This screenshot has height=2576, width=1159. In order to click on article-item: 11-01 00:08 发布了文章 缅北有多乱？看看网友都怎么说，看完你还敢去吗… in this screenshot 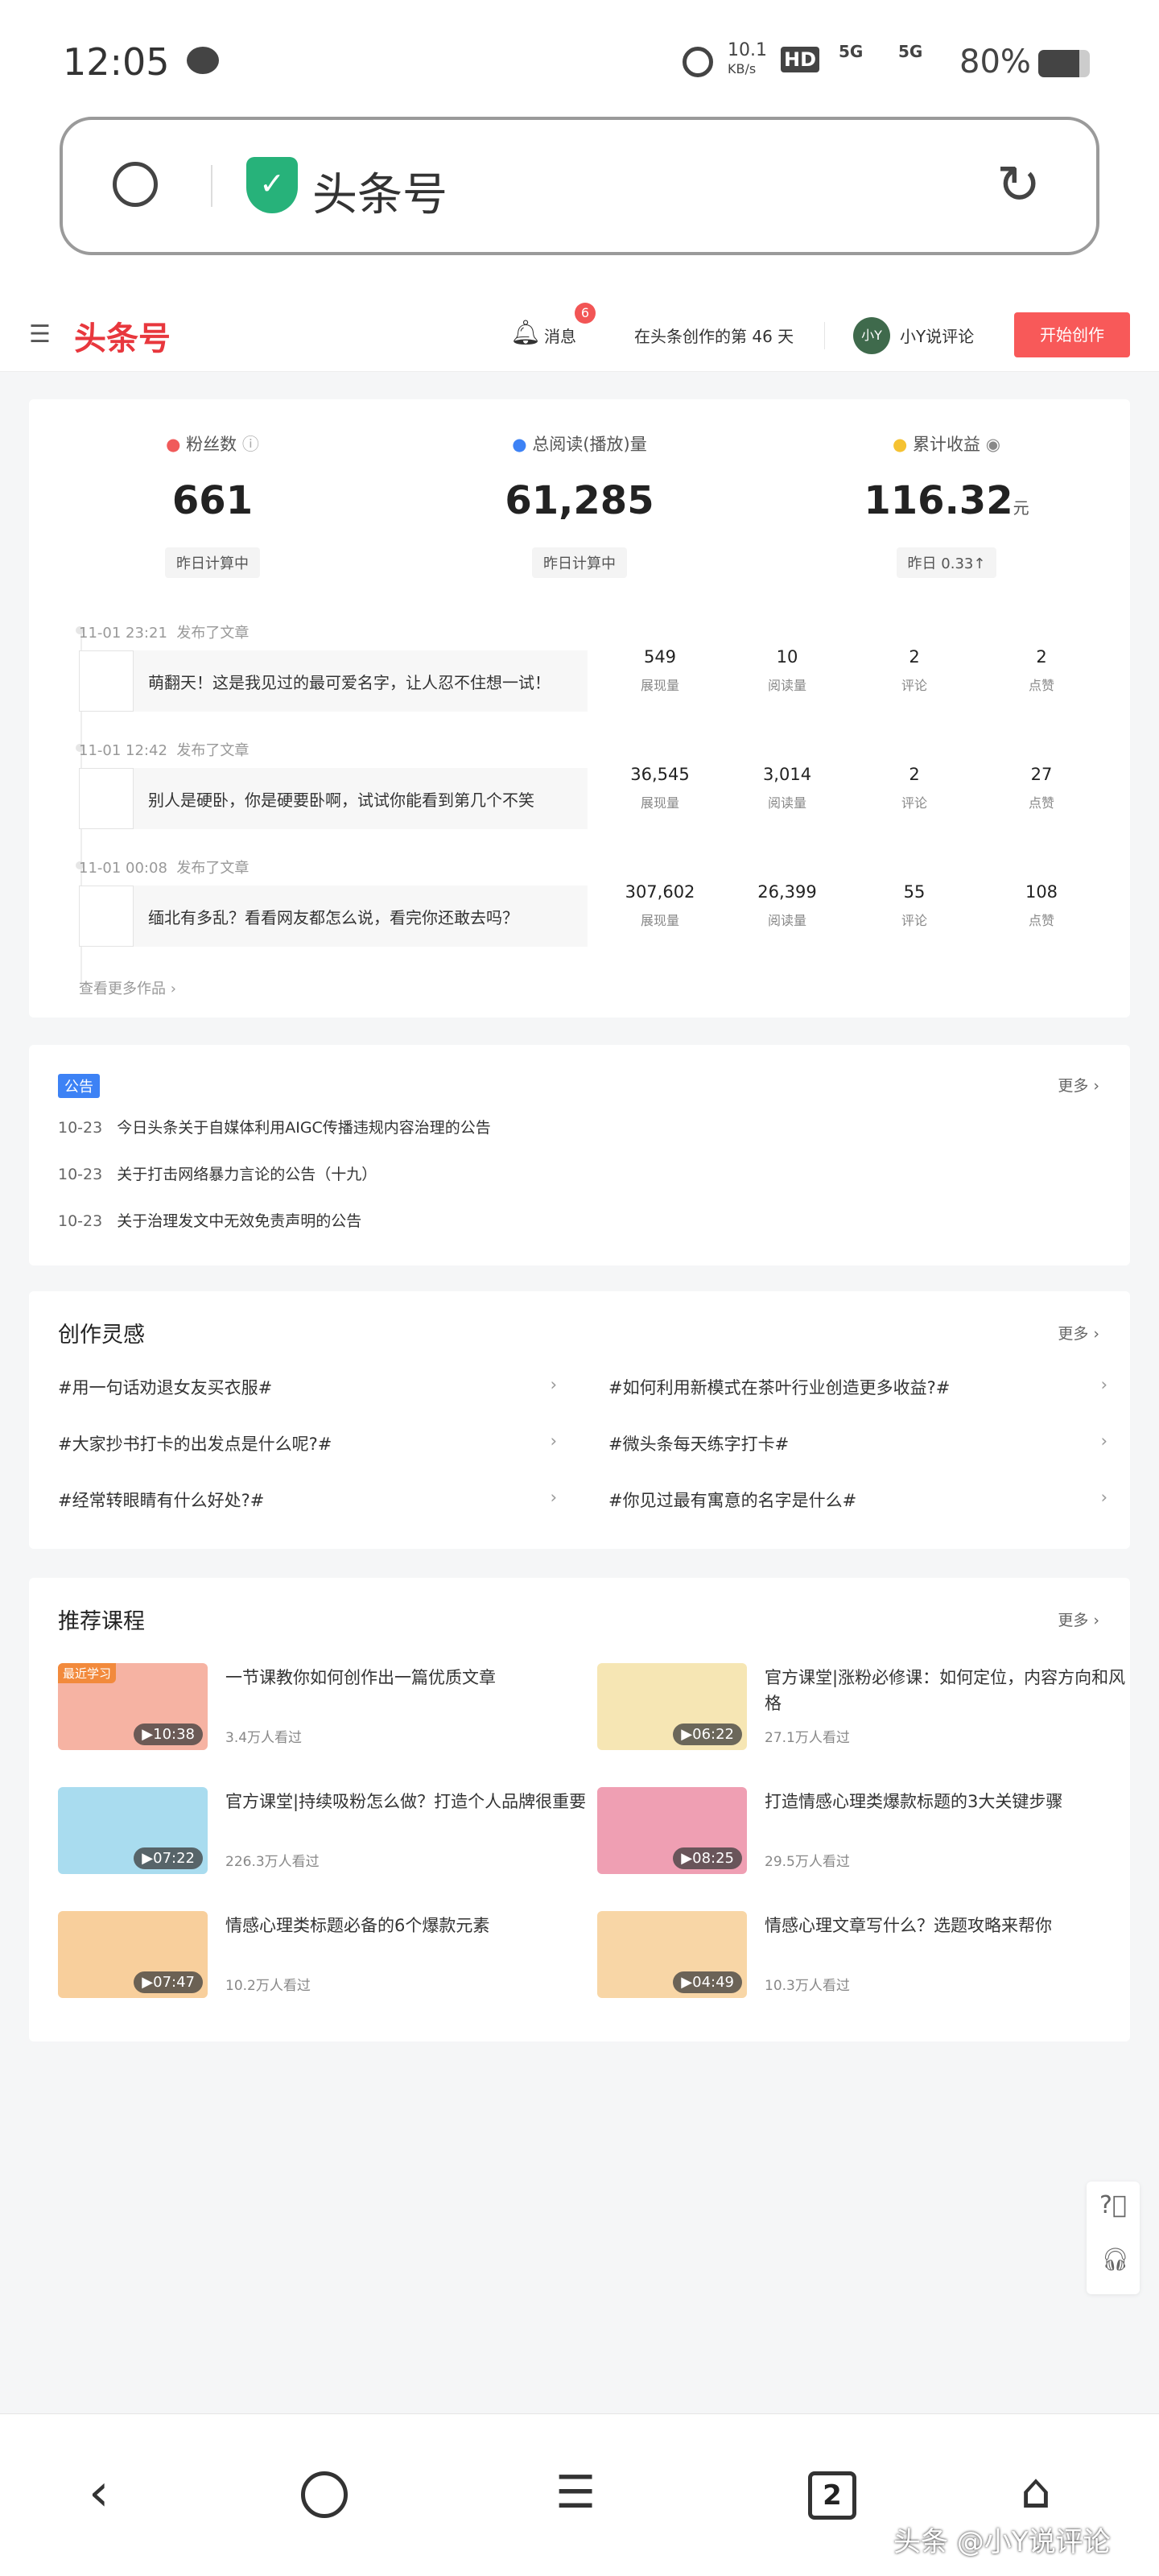, I will do `click(600, 915)`.